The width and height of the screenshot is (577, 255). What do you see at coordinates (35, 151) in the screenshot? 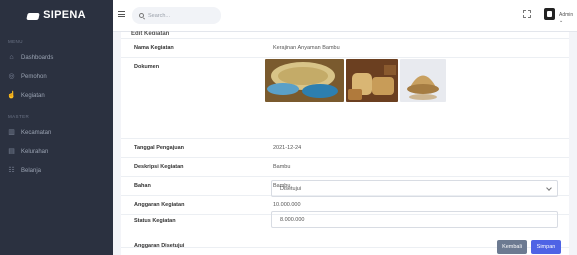
I see `sidebar-item-label: Kelurahan` at bounding box center [35, 151].